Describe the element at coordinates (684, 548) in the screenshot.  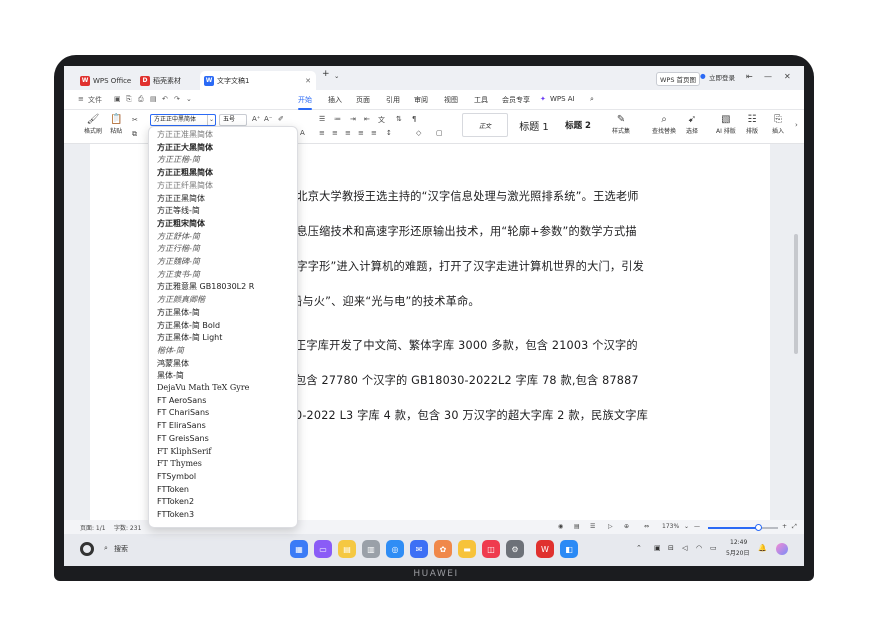
I see `volume-icon: ◁` at that location.